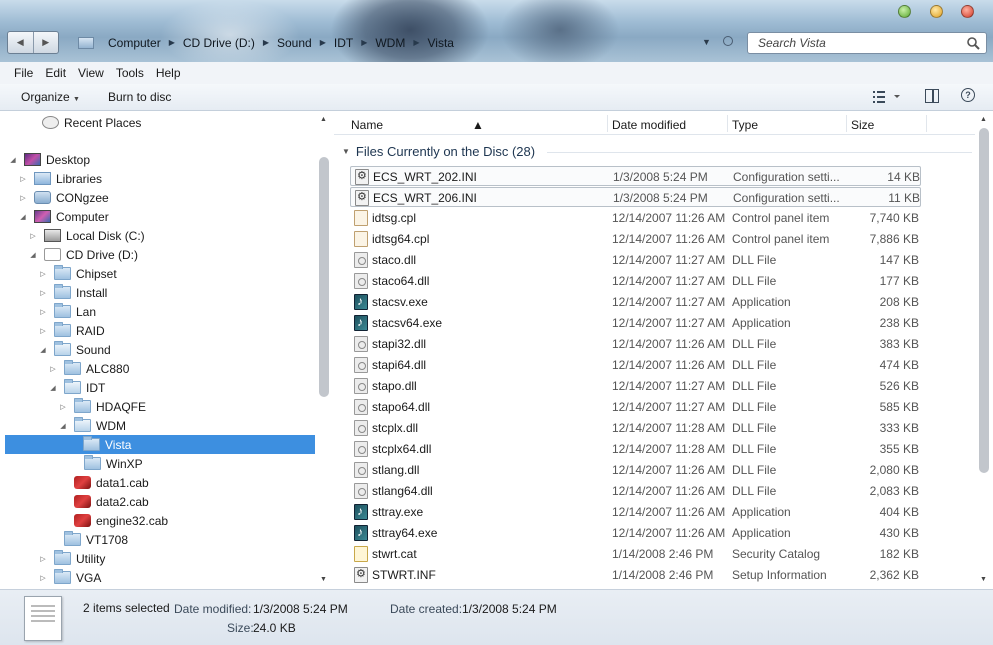 The image size is (993, 645). I want to click on nav-item-data1-cab: data1.cab, so click(111, 482).